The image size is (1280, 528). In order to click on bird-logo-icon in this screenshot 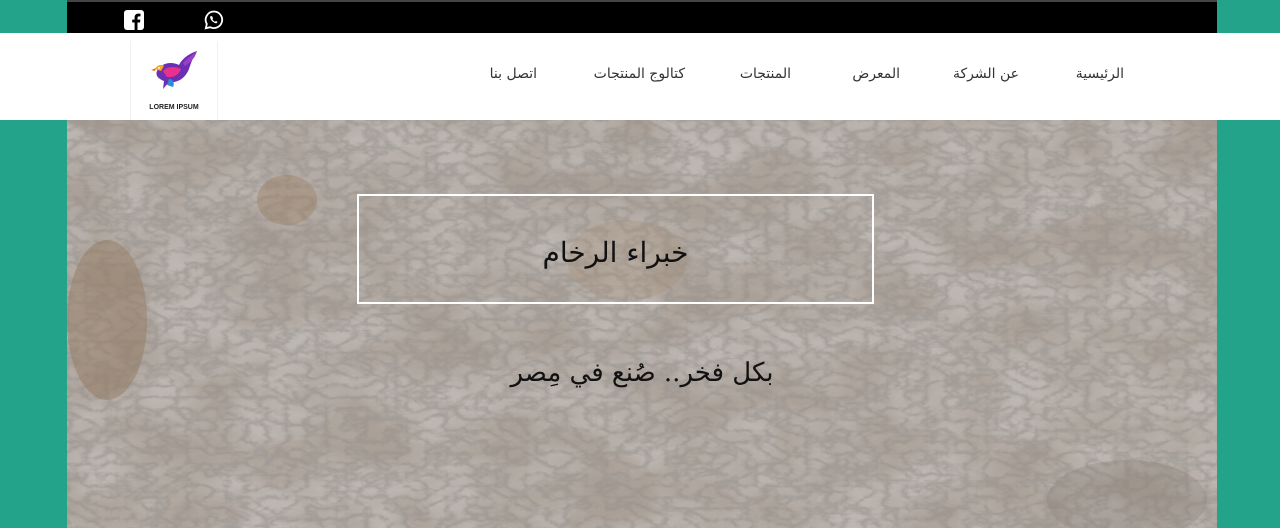, I will do `click(174, 70)`.